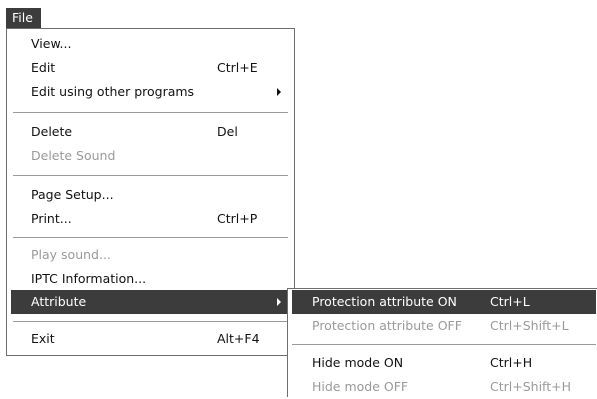 The image size is (597, 399). I want to click on menu-item-label: Hide mode ON, so click(358, 362).